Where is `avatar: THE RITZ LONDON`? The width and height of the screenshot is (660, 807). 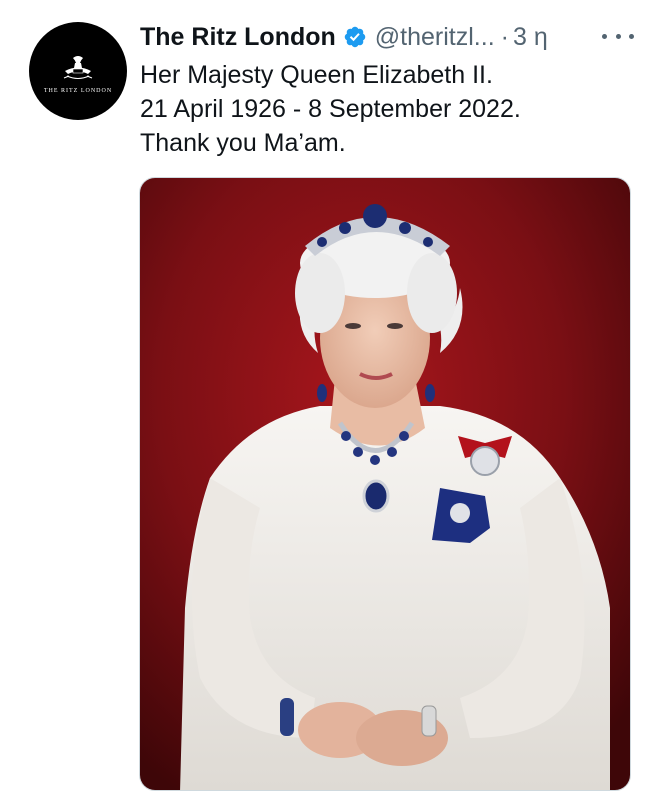 avatar: THE RITZ LONDON is located at coordinates (78, 71).